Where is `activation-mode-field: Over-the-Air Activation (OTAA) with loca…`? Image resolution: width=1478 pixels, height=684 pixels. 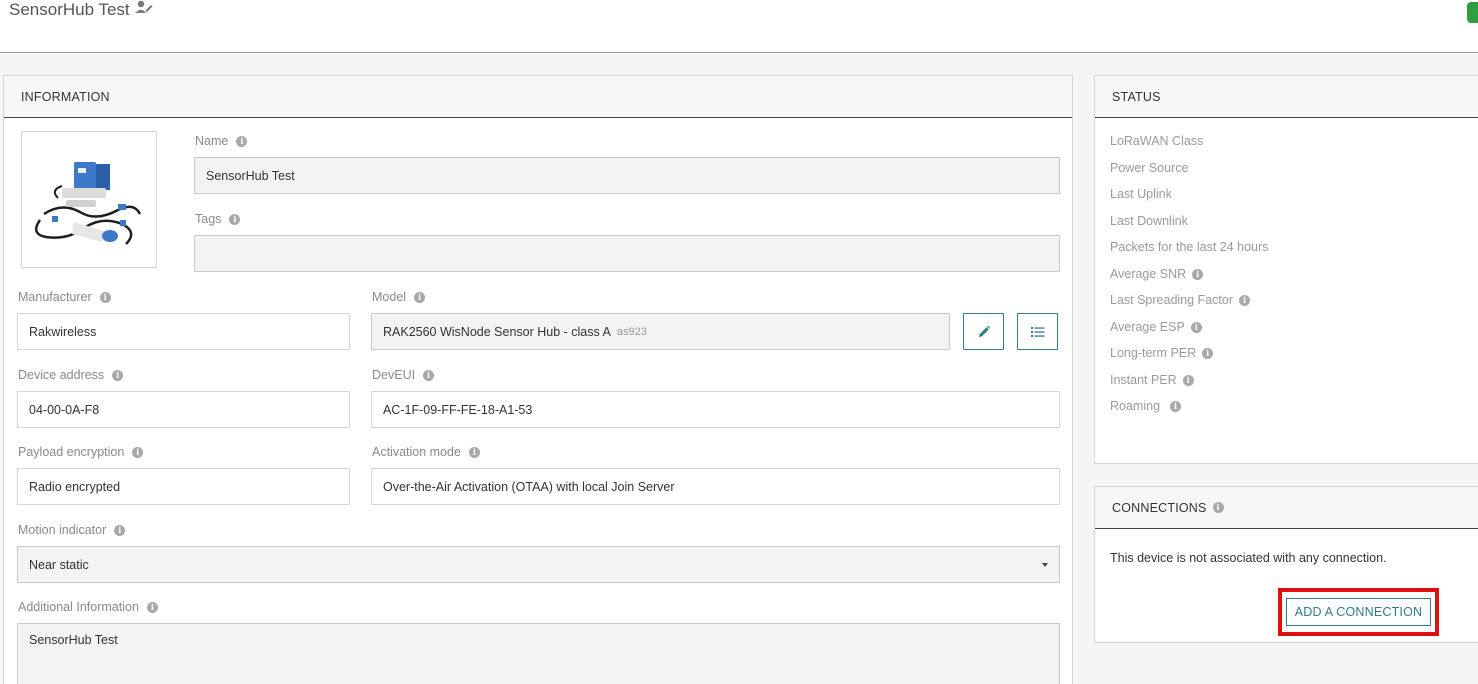 activation-mode-field: Over-the-Air Activation (OTAA) with loca… is located at coordinates (715, 486).